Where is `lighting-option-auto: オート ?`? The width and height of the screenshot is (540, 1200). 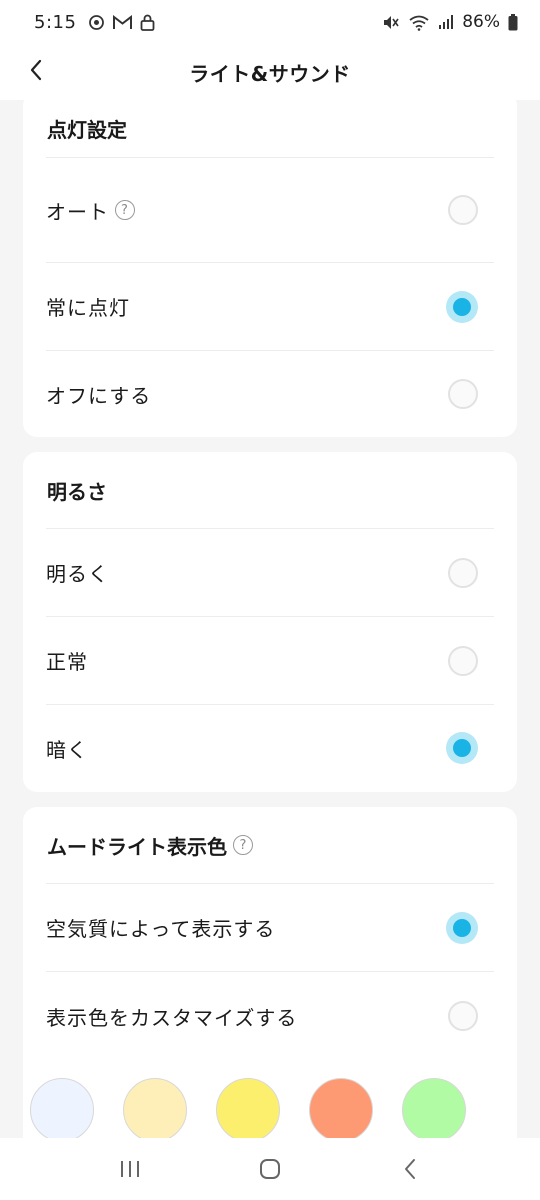 lighting-option-auto: オート ? is located at coordinates (270, 210).